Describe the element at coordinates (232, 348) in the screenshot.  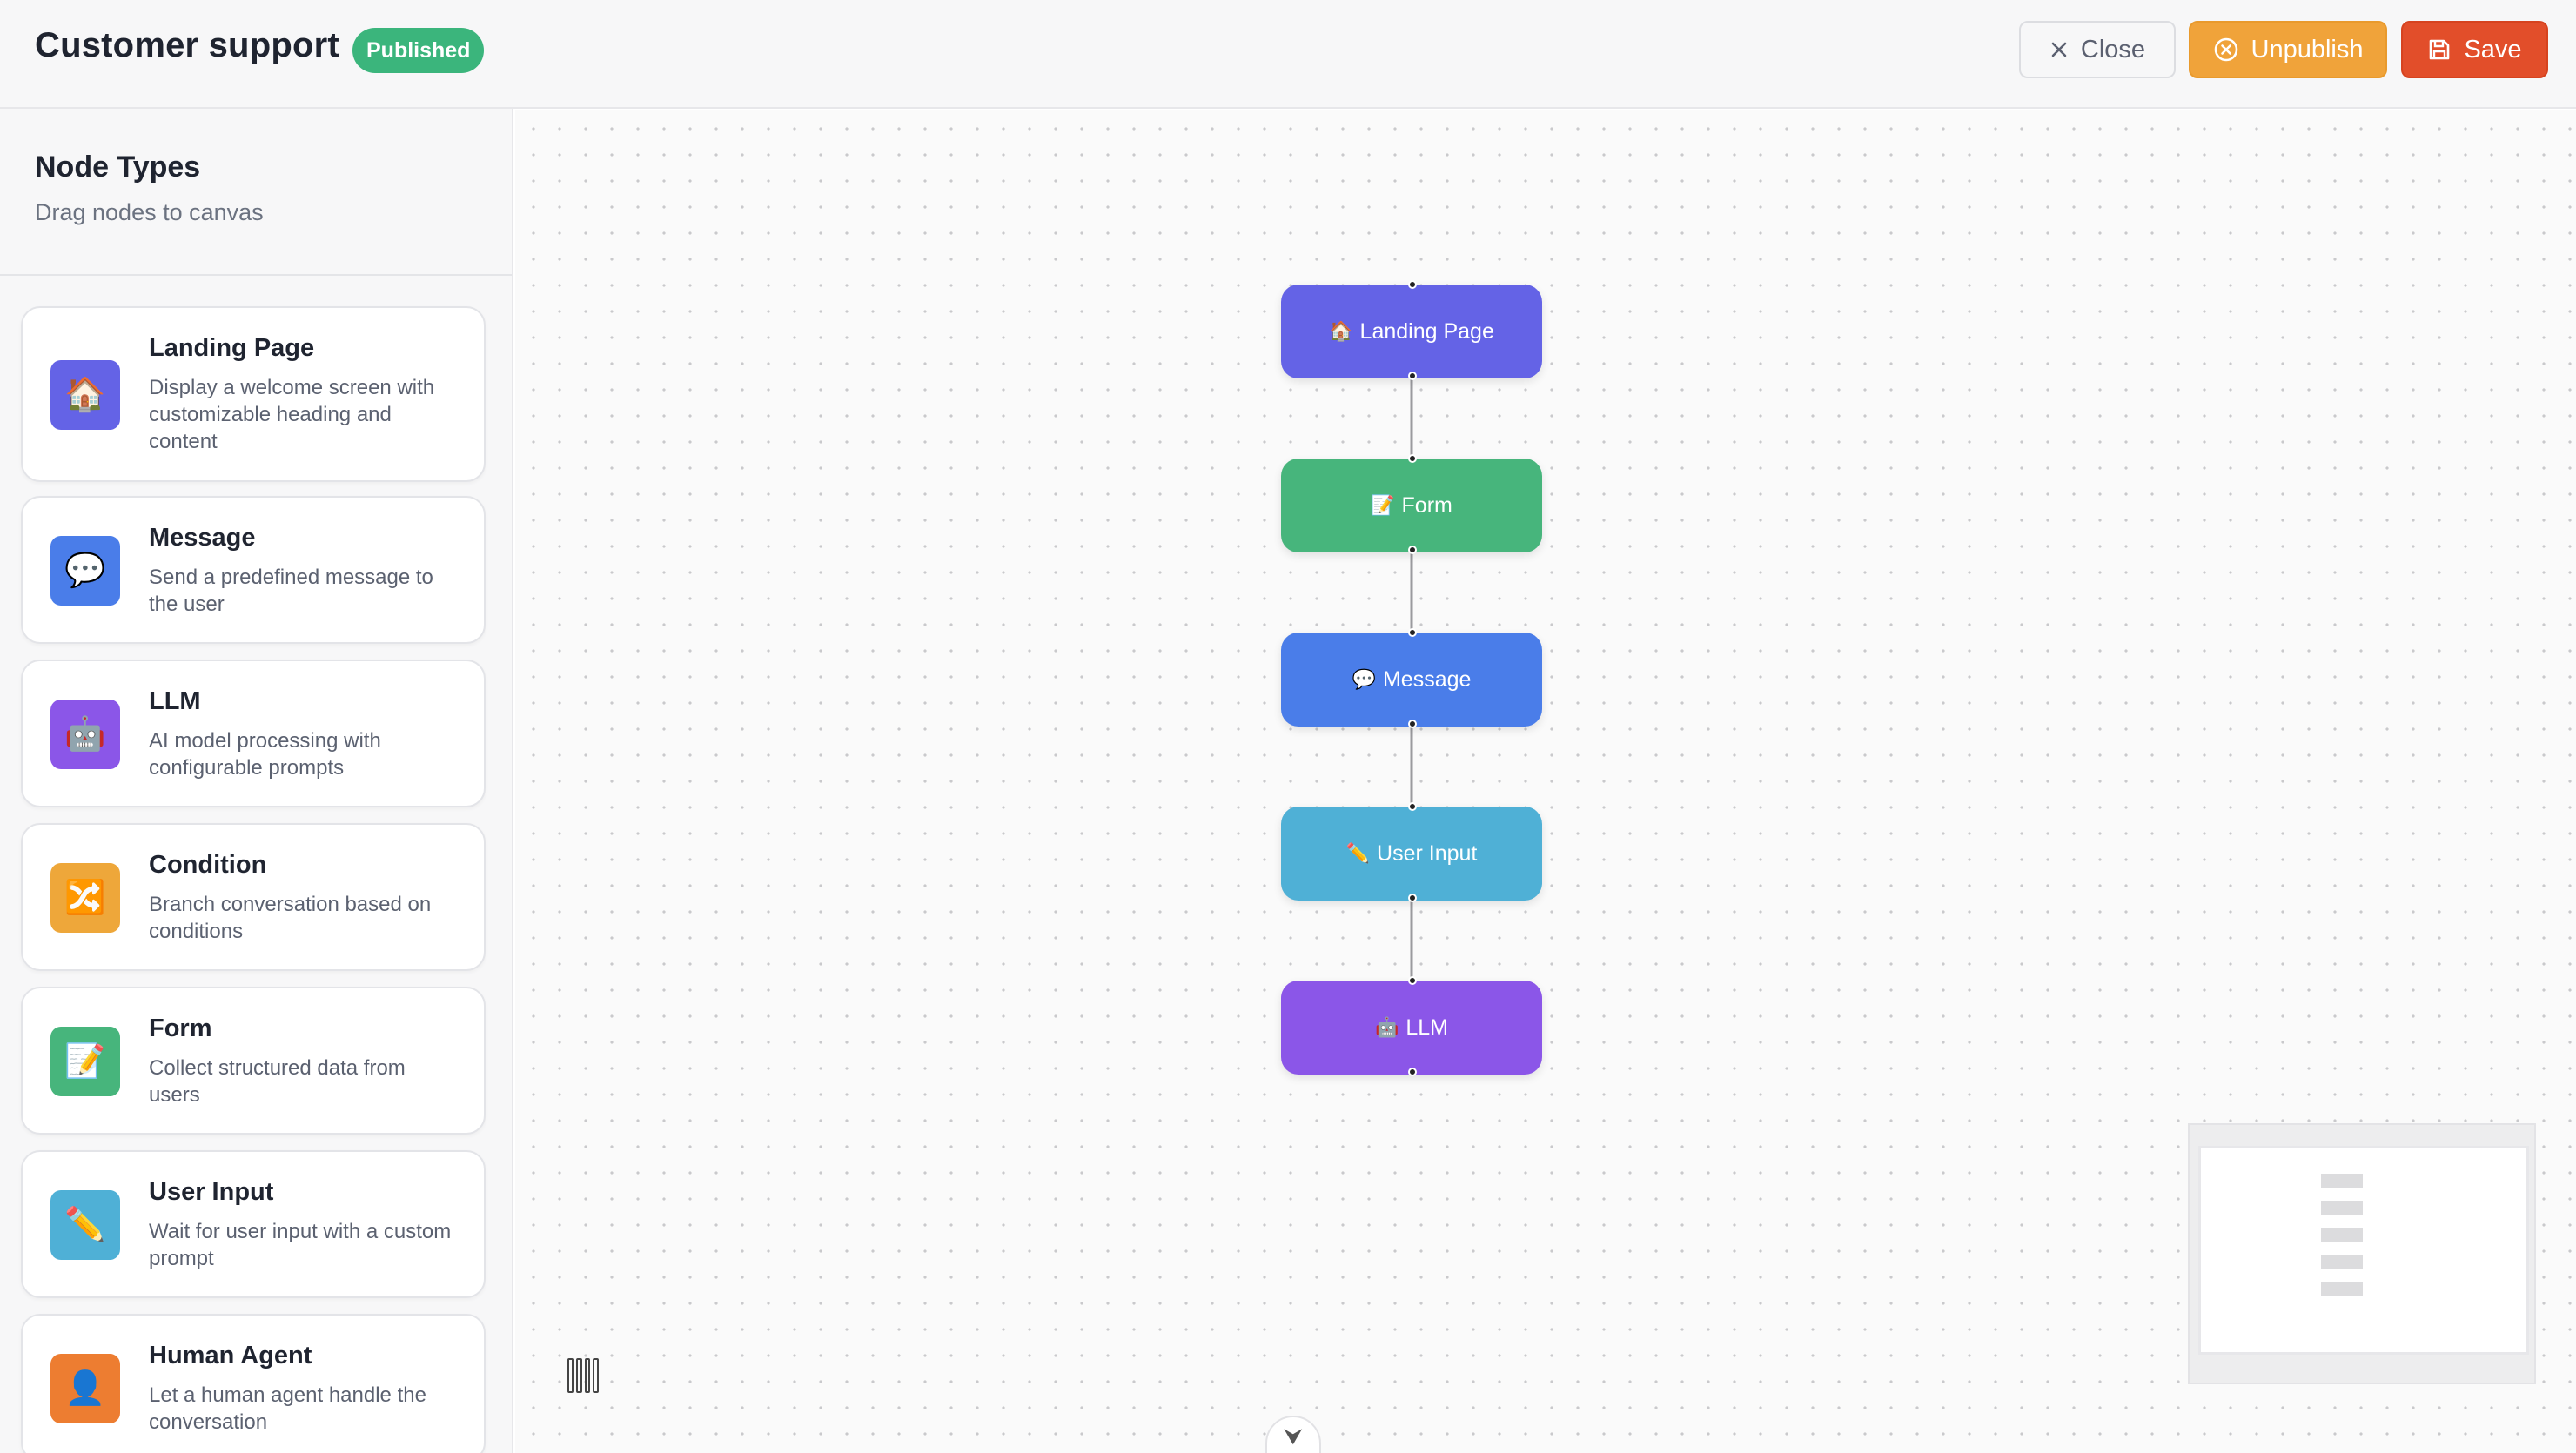
I see `node-type-title: Landing Page` at that location.